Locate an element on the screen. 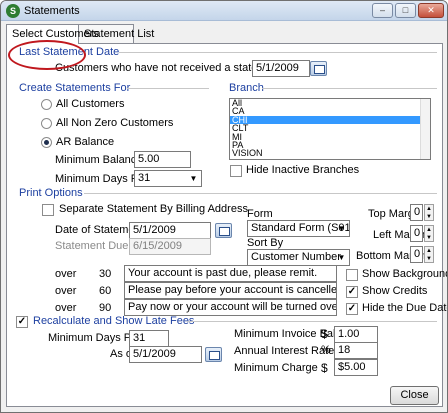 This screenshot has width=448, height=413. top-margin-spinner: ▲ ▼ is located at coordinates (429, 212).